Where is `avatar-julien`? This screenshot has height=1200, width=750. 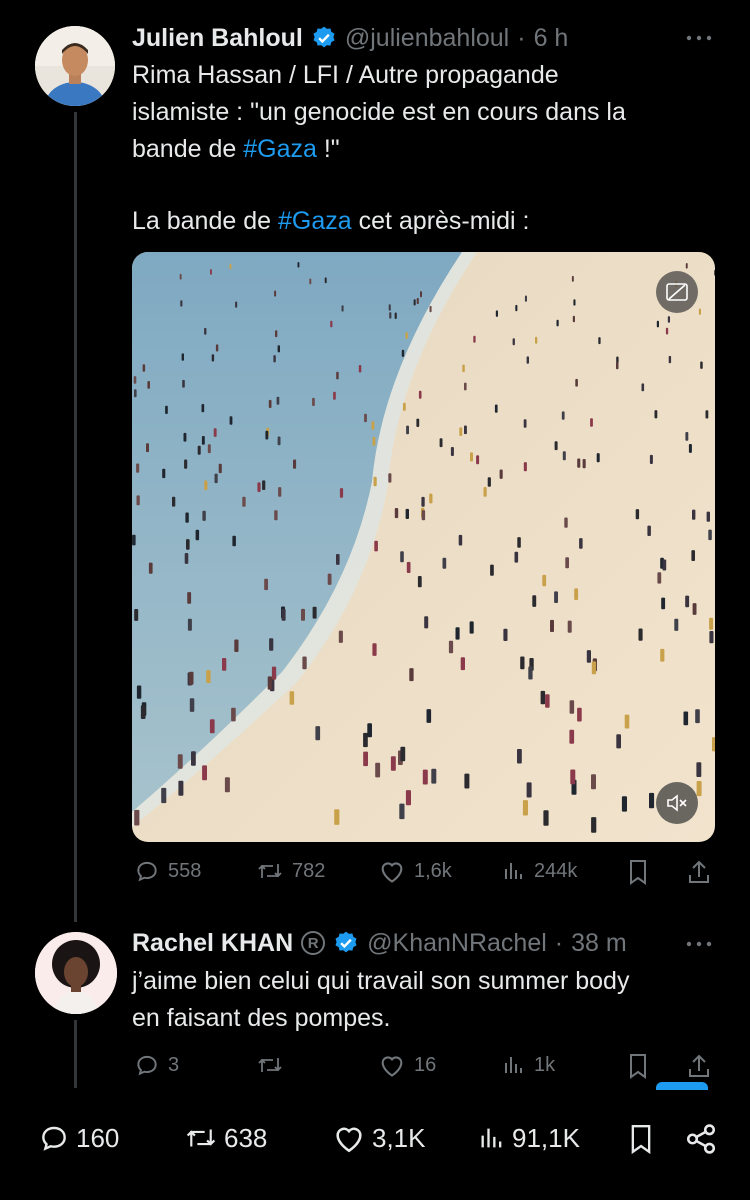 avatar-julien is located at coordinates (75, 66).